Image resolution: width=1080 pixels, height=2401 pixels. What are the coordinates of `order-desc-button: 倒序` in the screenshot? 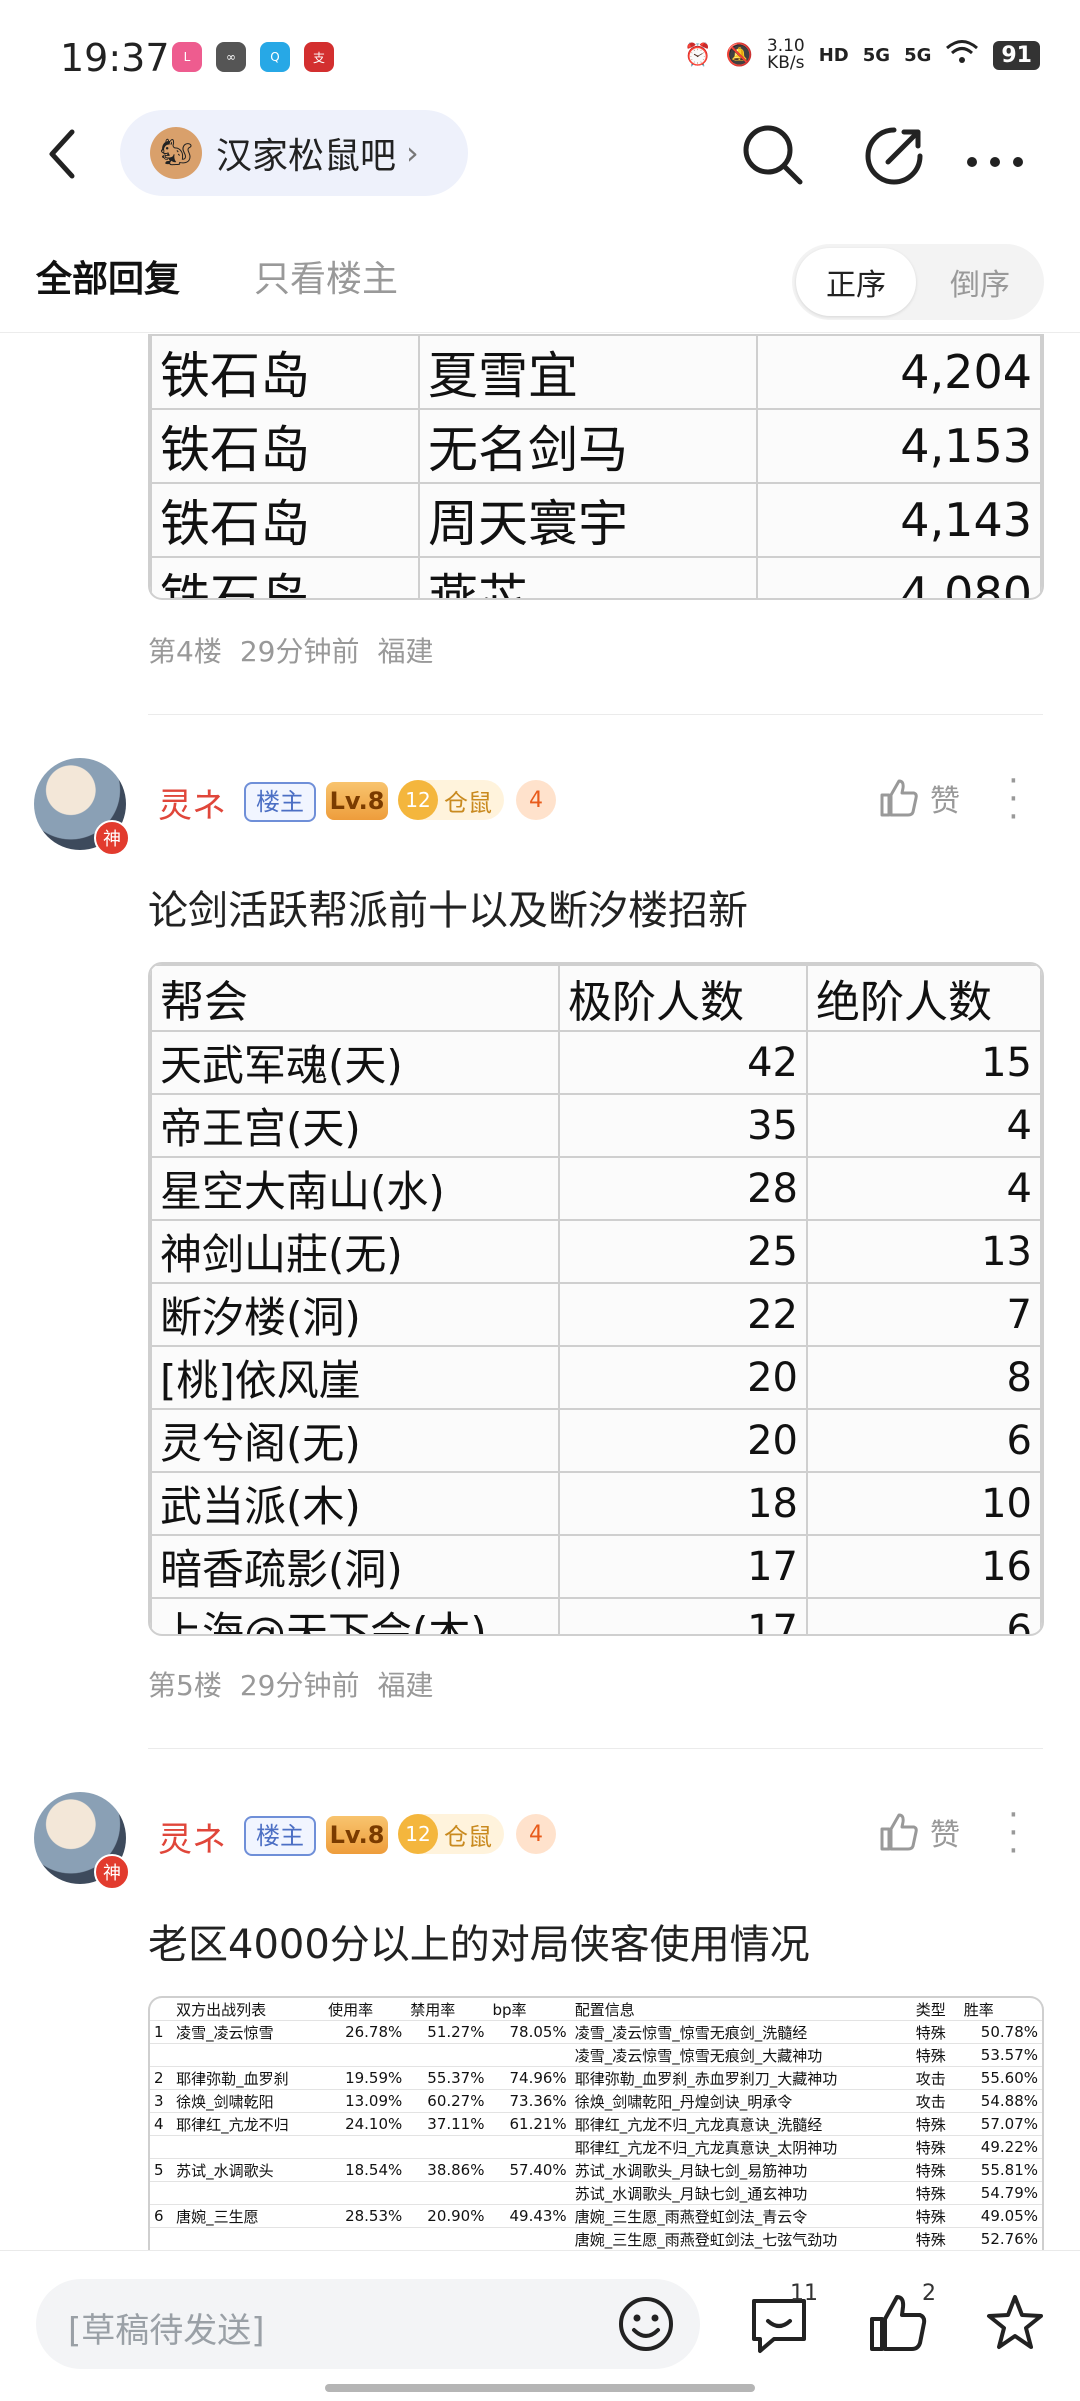 It's located at (980, 282).